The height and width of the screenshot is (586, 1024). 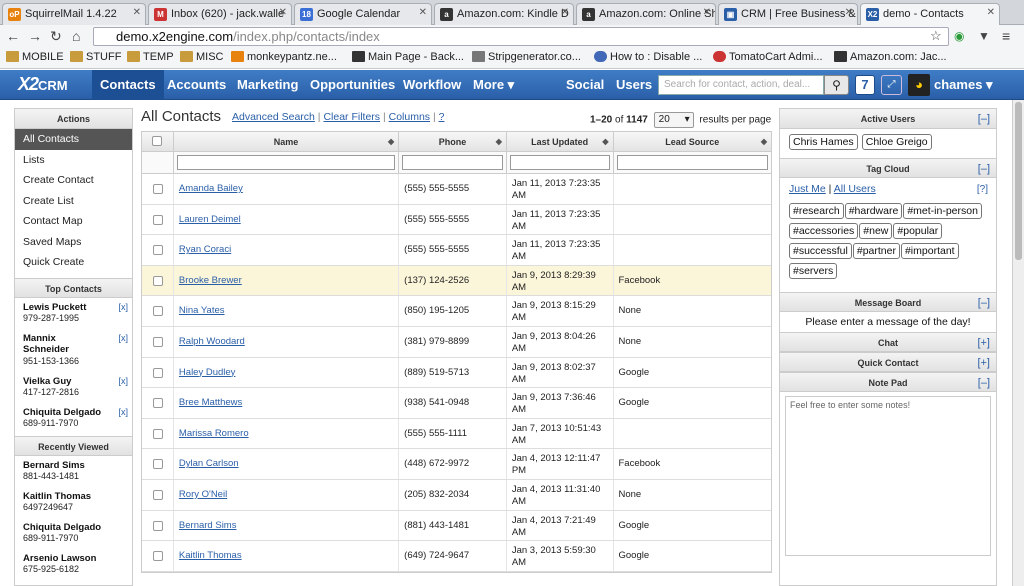 I want to click on contact-link: Amanda Bailey, so click(x=211, y=188).